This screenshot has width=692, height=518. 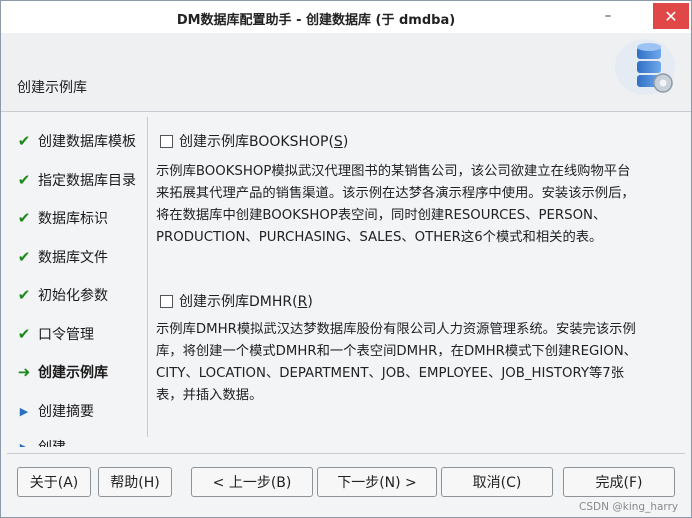 I want to click on step-label: 创建, so click(x=52, y=442).